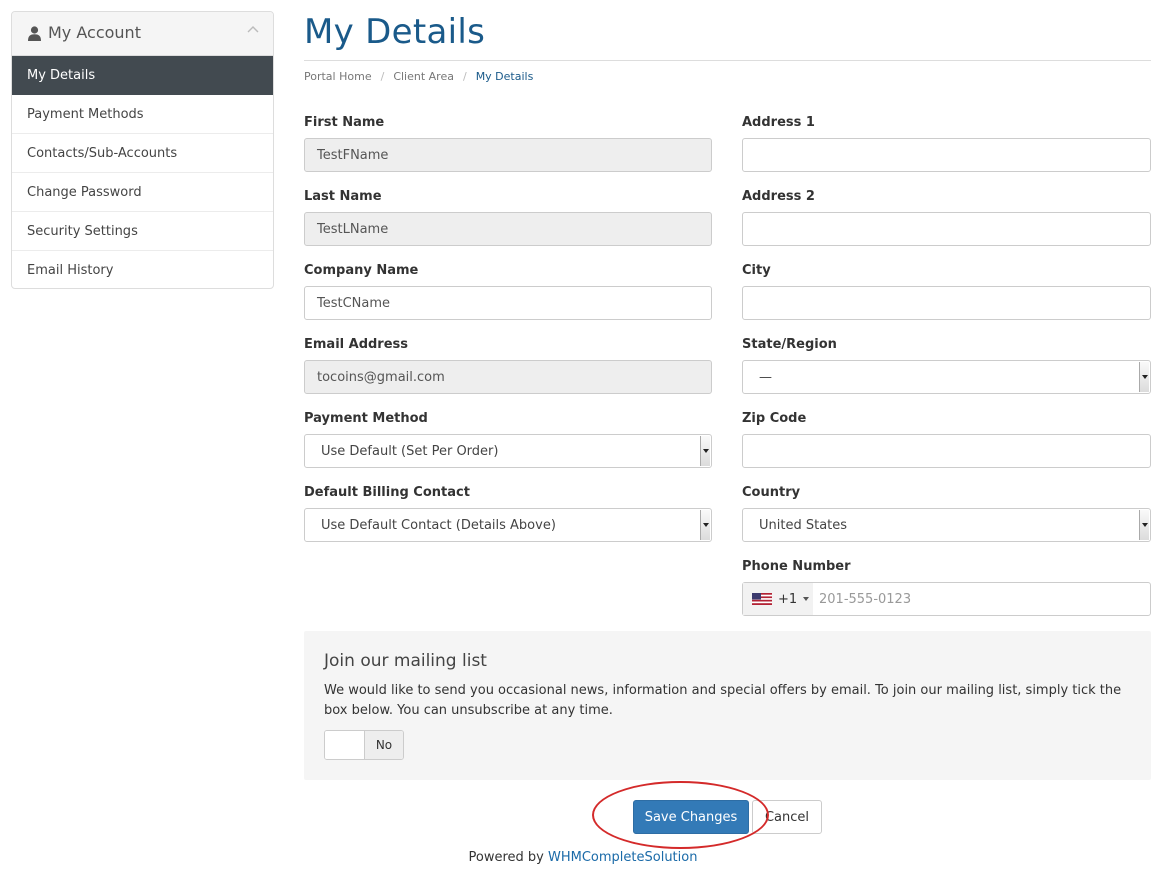  Describe the element at coordinates (946, 229) in the screenshot. I see `address2-field` at that location.